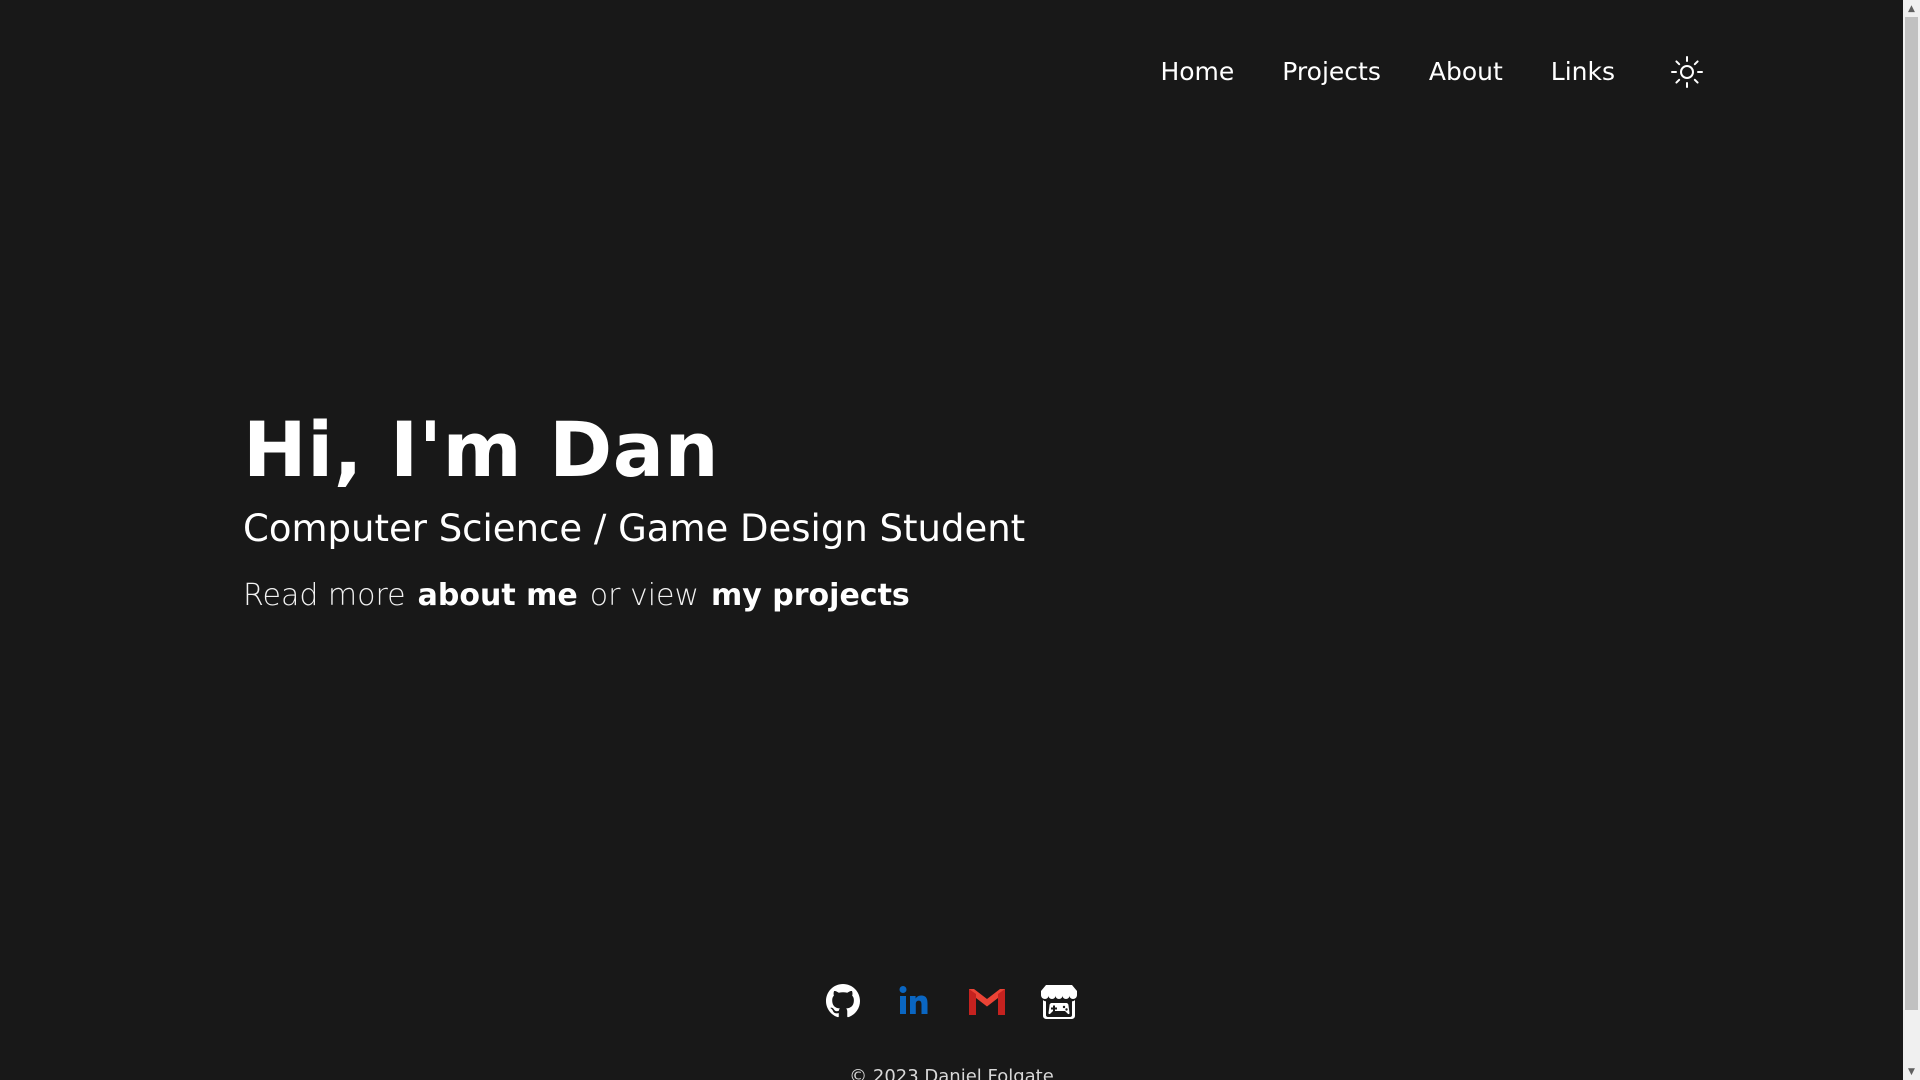 This screenshot has width=1920, height=1080. Describe the element at coordinates (1331, 72) in the screenshot. I see `nav-projects-link: Projects` at that location.